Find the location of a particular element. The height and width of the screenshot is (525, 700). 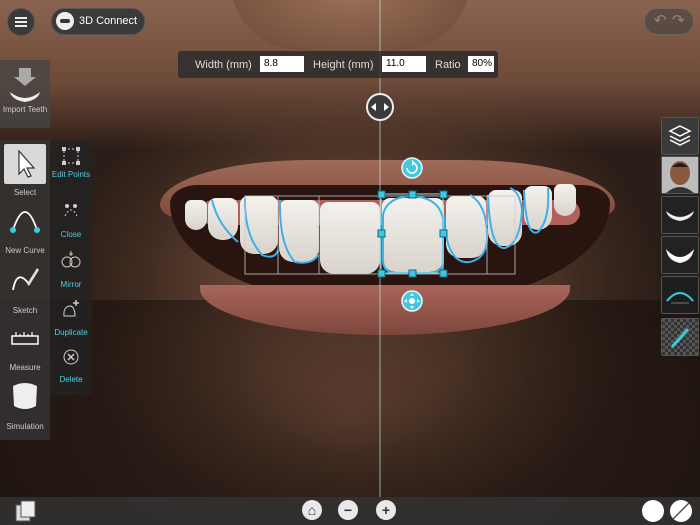

rotate-handle is located at coordinates (412, 168).